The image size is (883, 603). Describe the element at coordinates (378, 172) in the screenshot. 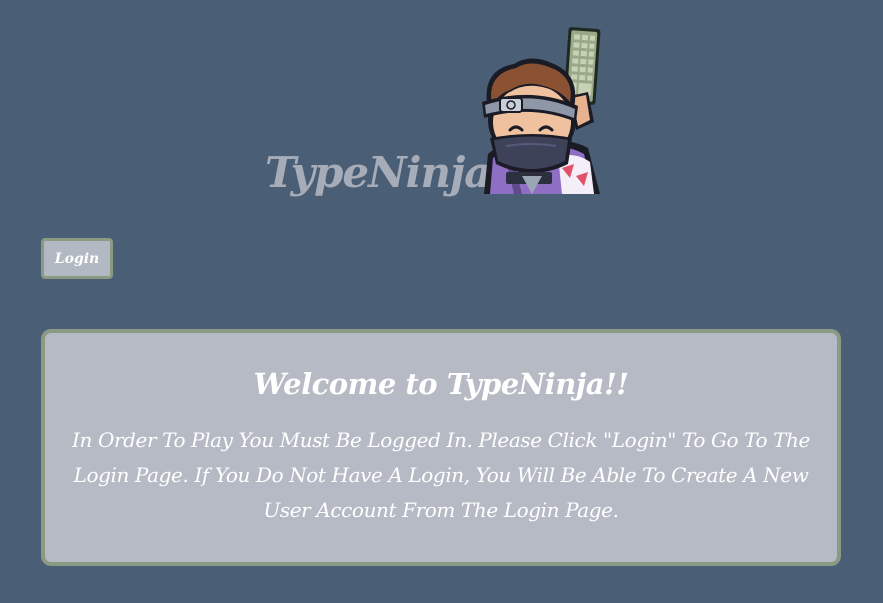

I see `brand-title: TypeNinja` at that location.